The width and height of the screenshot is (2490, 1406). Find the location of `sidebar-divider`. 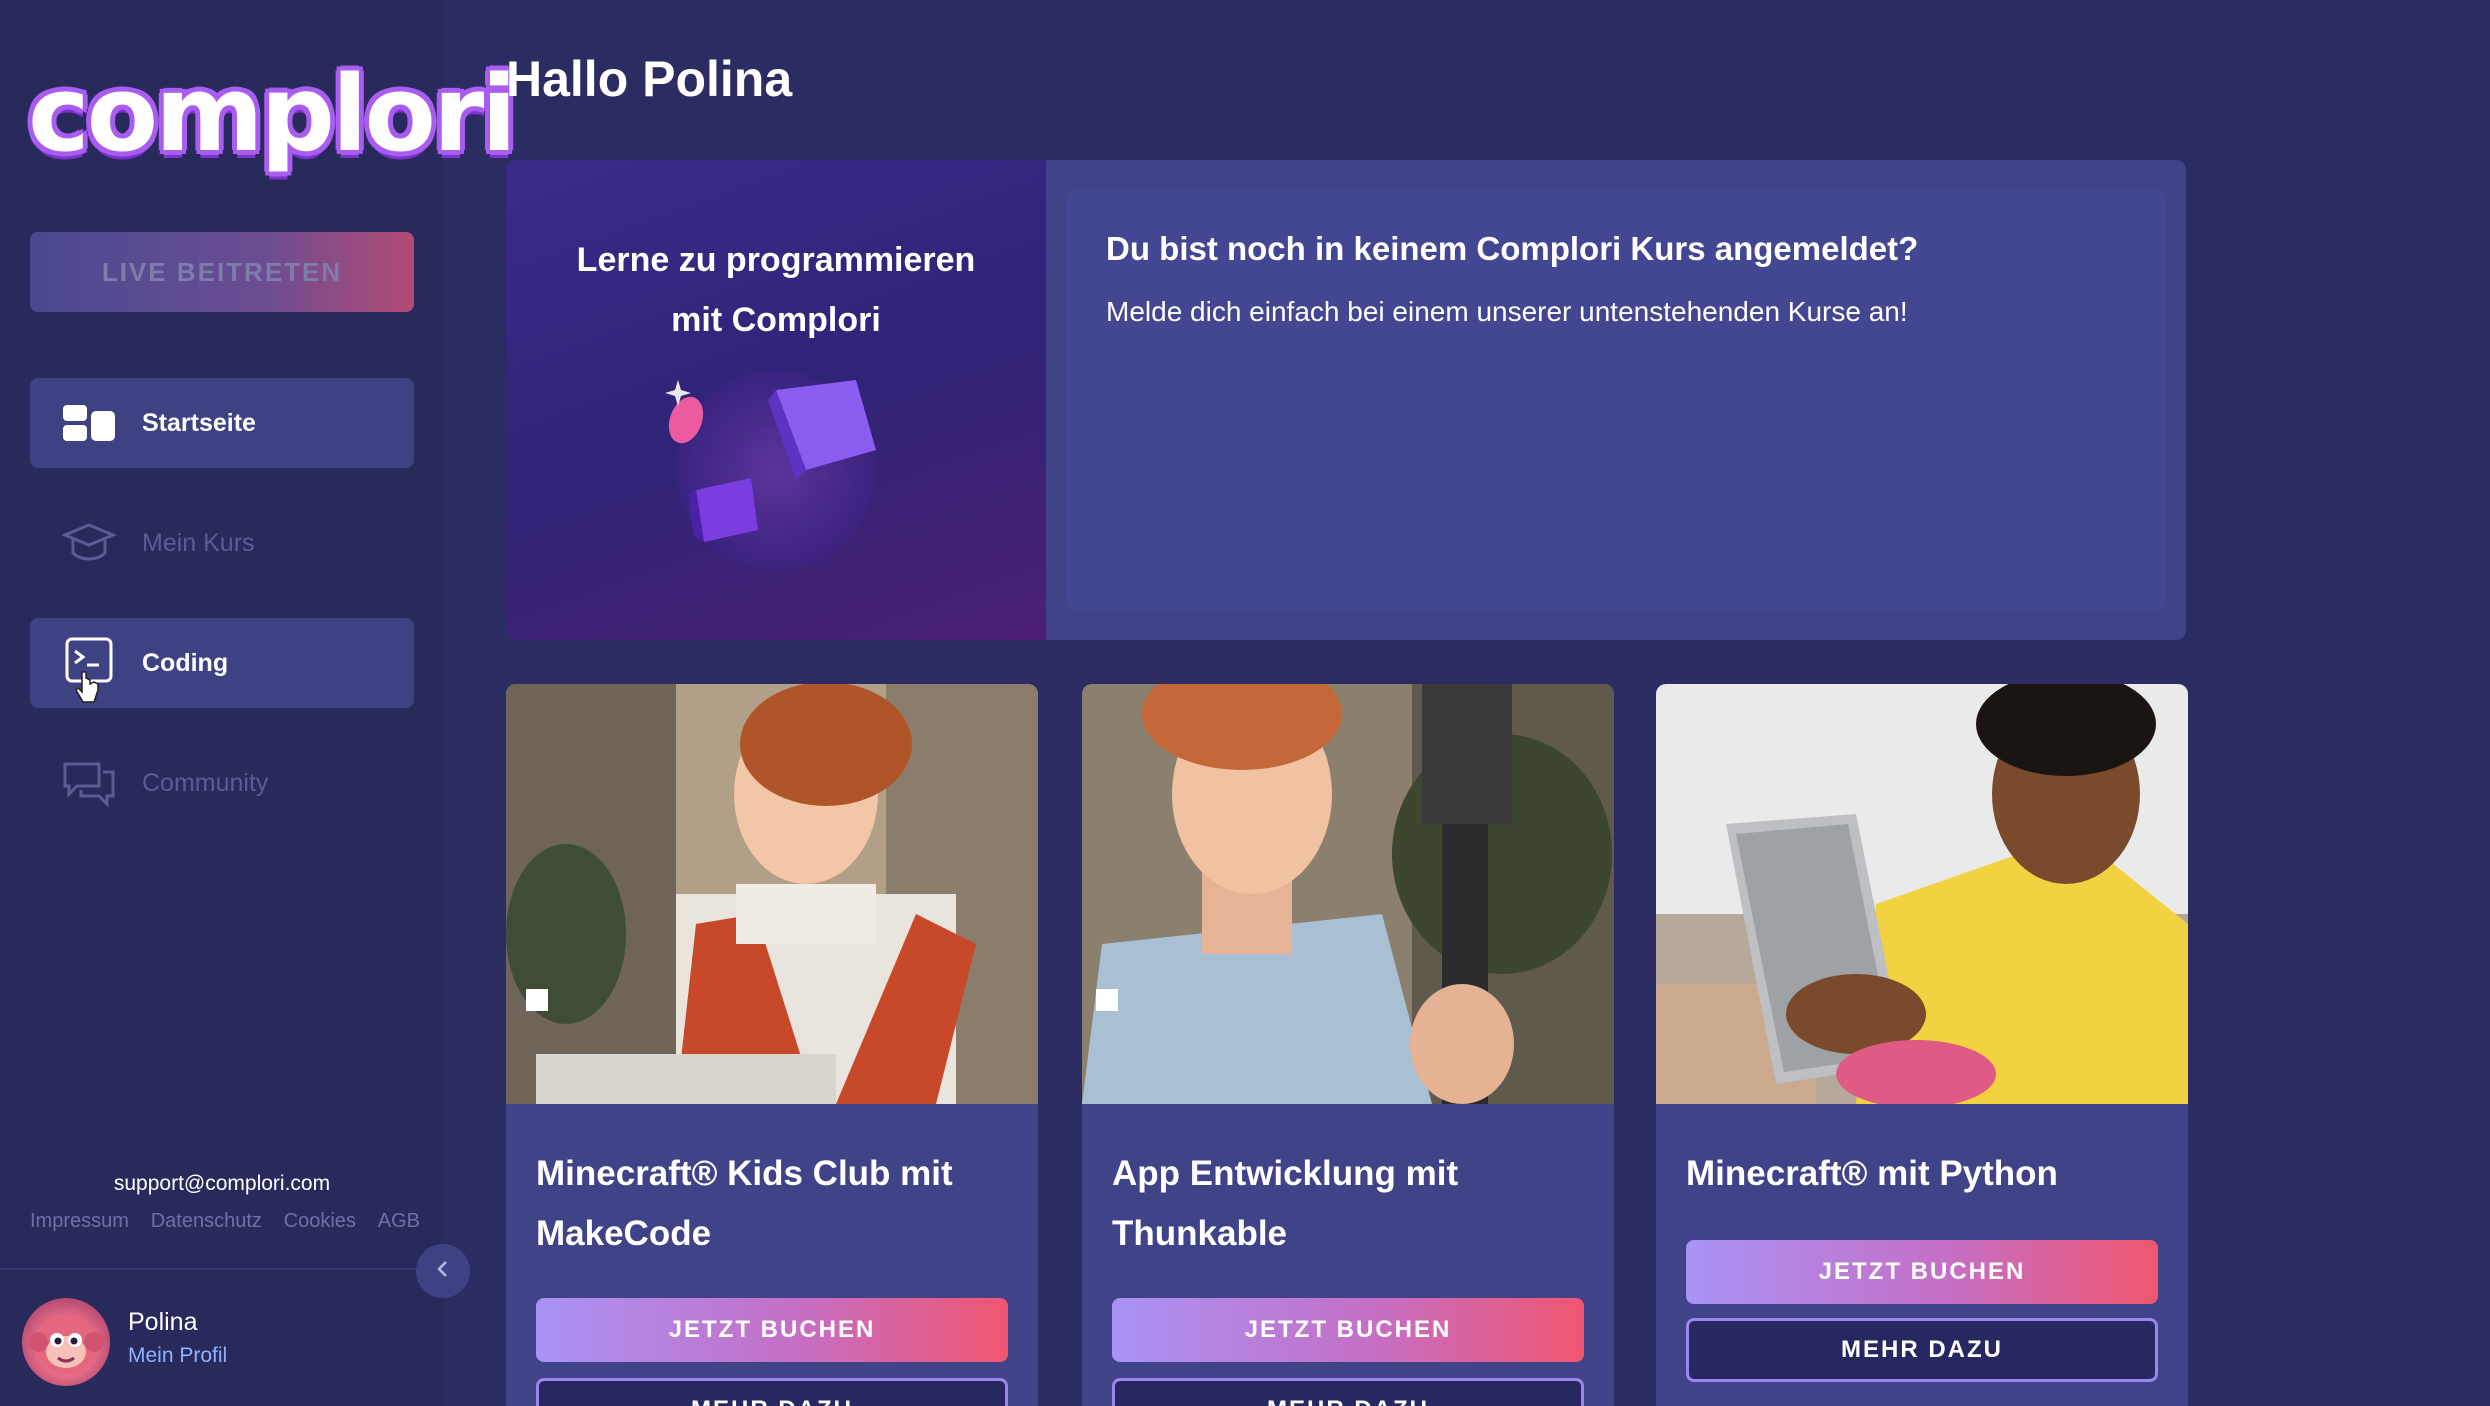

sidebar-divider is located at coordinates (222, 1269).